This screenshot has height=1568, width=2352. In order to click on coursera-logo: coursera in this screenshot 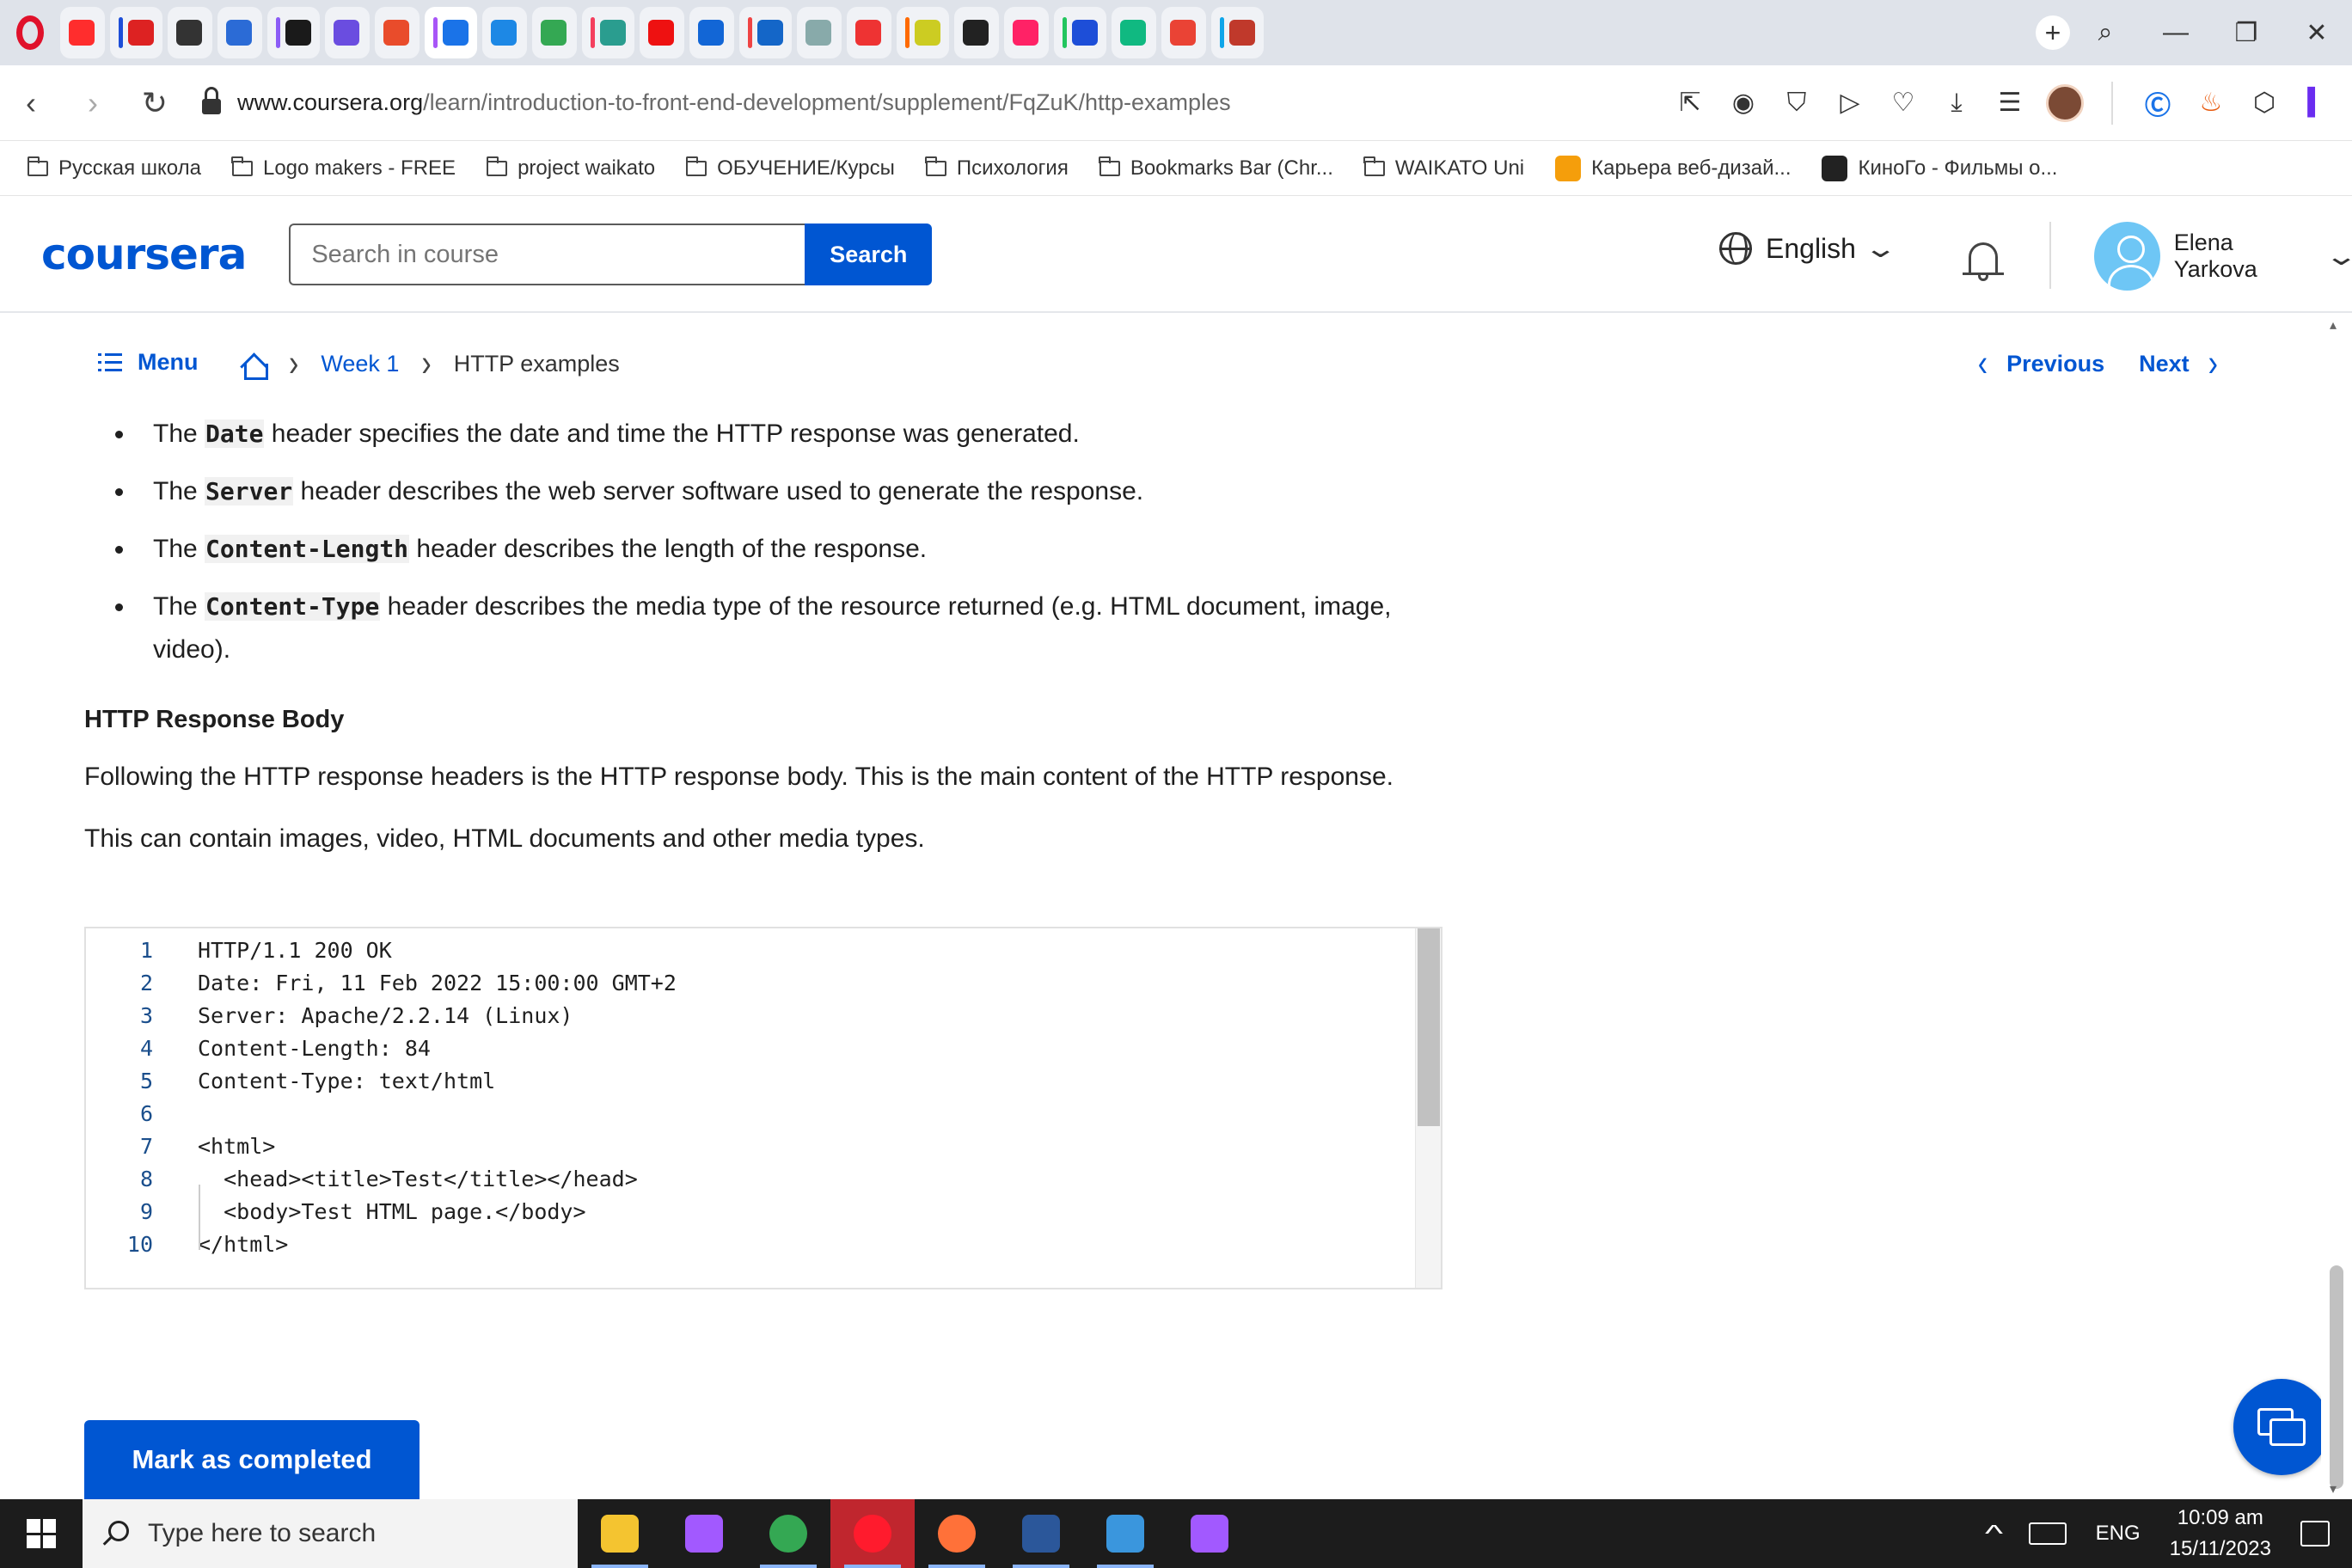, I will do `click(144, 254)`.